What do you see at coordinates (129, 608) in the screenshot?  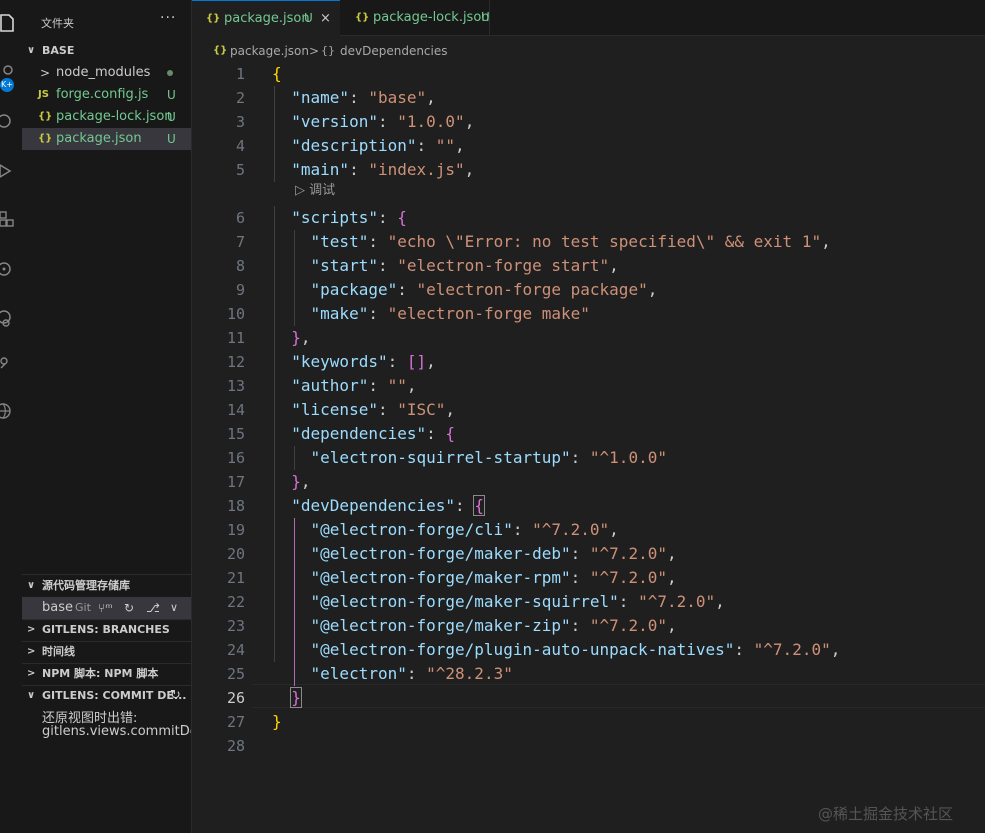 I see `sync-icon: ↻` at bounding box center [129, 608].